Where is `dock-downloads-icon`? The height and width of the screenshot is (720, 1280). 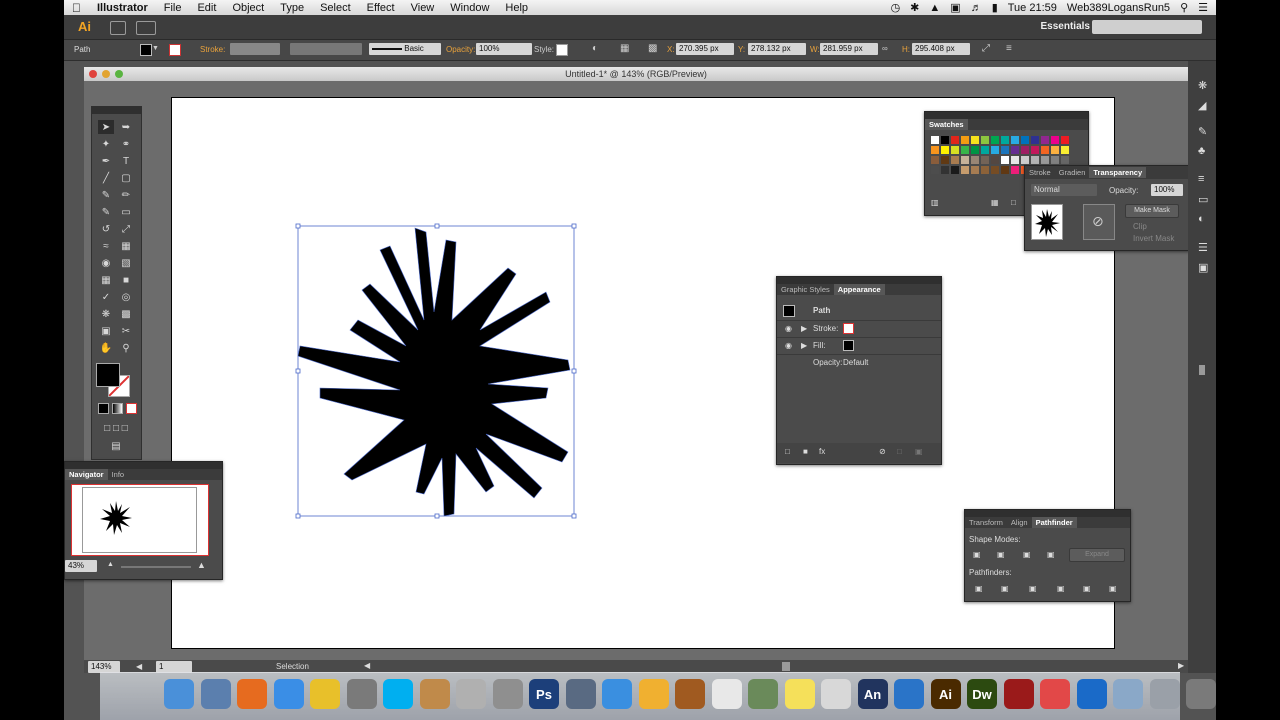 dock-downloads-icon is located at coordinates (1128, 694).